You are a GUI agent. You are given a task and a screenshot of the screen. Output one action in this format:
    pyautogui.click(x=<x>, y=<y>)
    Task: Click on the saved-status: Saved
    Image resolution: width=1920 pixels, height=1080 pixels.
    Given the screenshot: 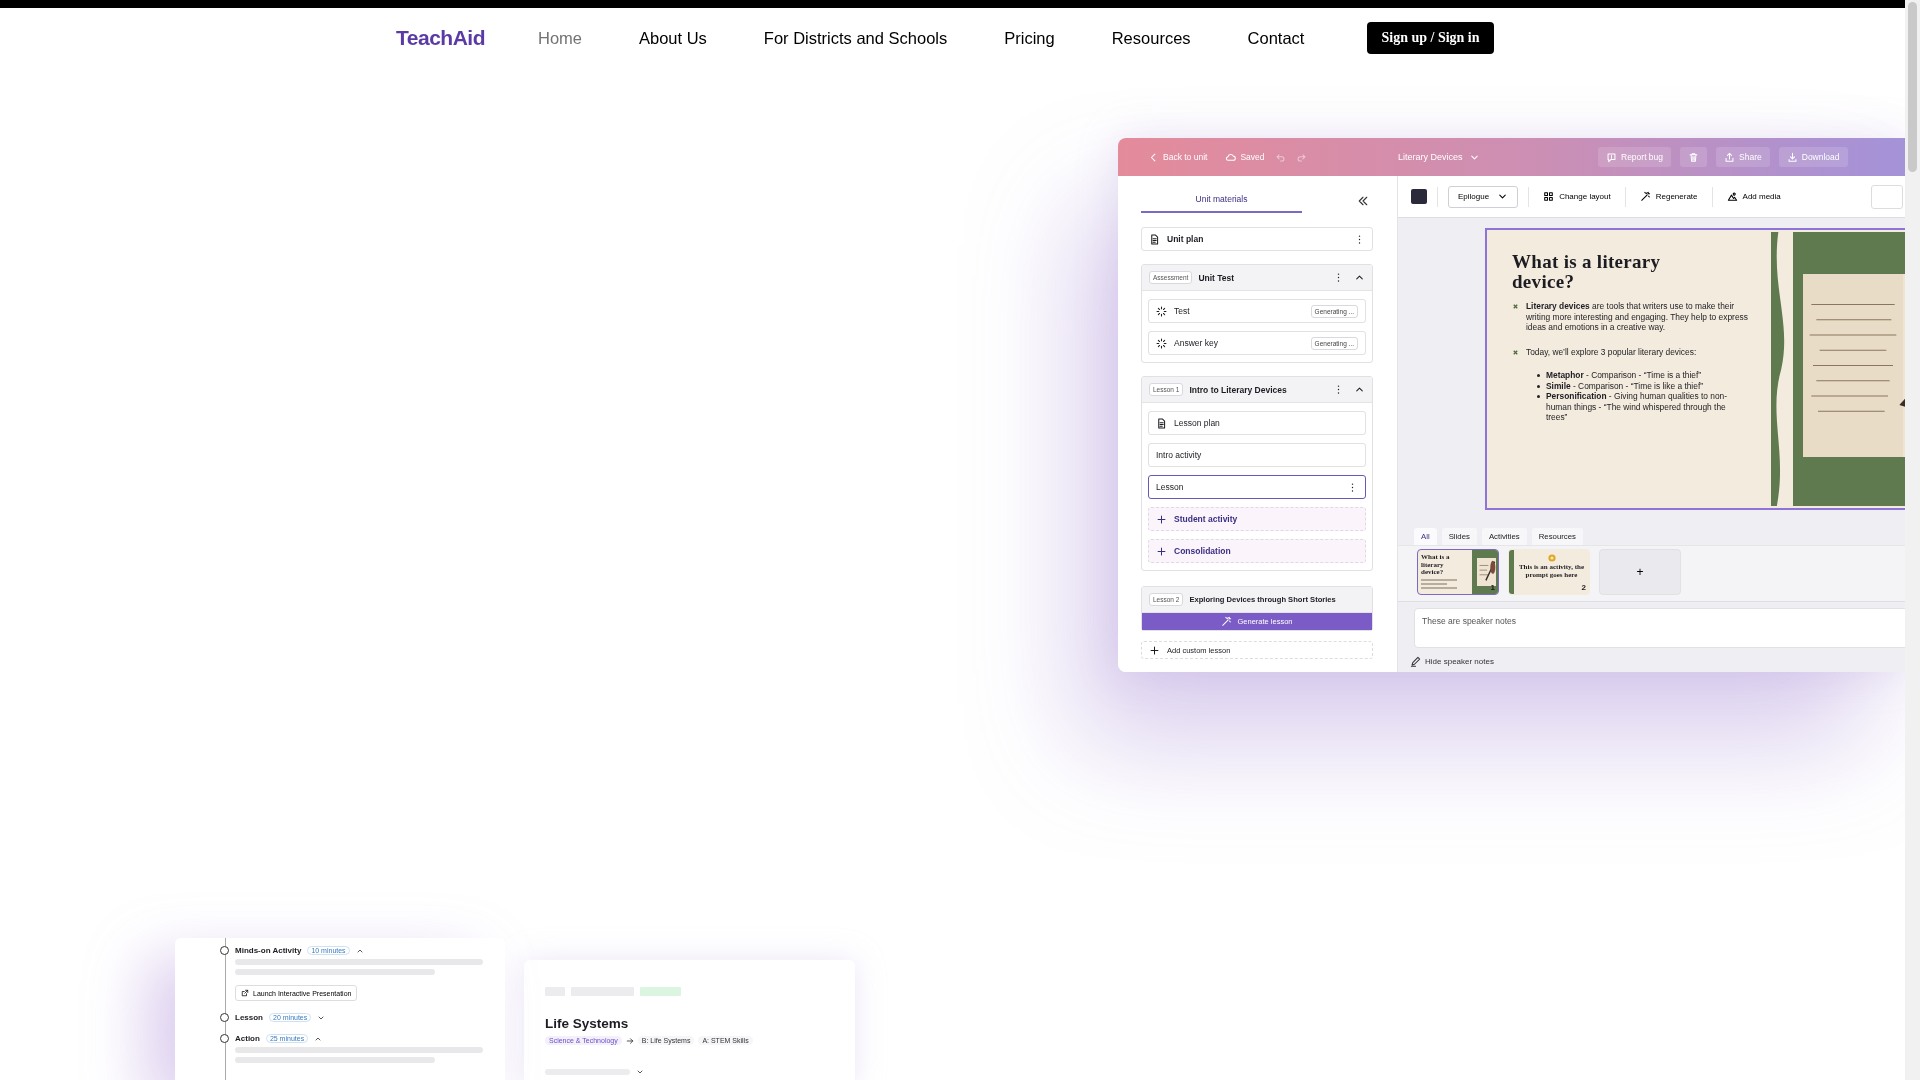 What is the action you would take?
    pyautogui.click(x=1245, y=157)
    